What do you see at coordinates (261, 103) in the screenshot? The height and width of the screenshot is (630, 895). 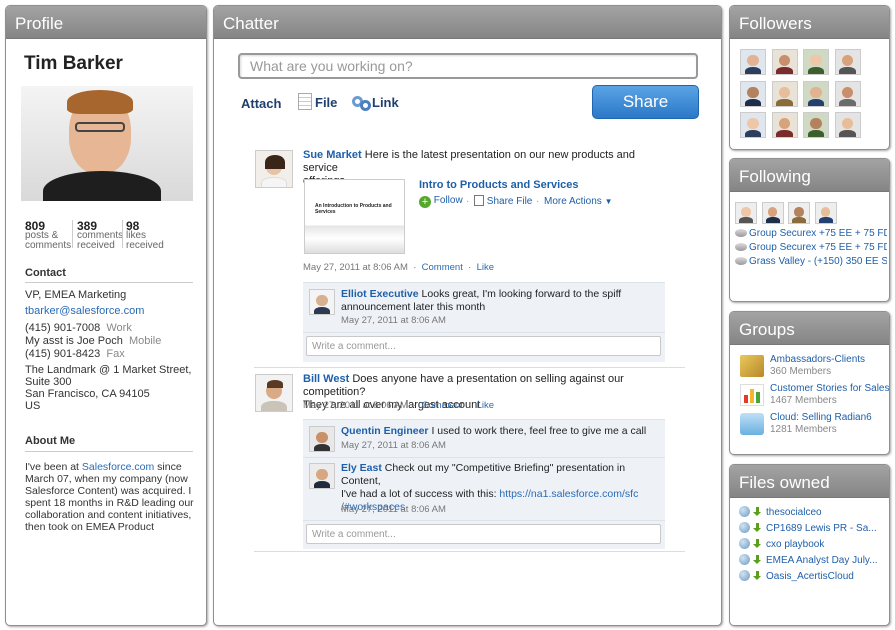 I see `attach-label: Attach` at bounding box center [261, 103].